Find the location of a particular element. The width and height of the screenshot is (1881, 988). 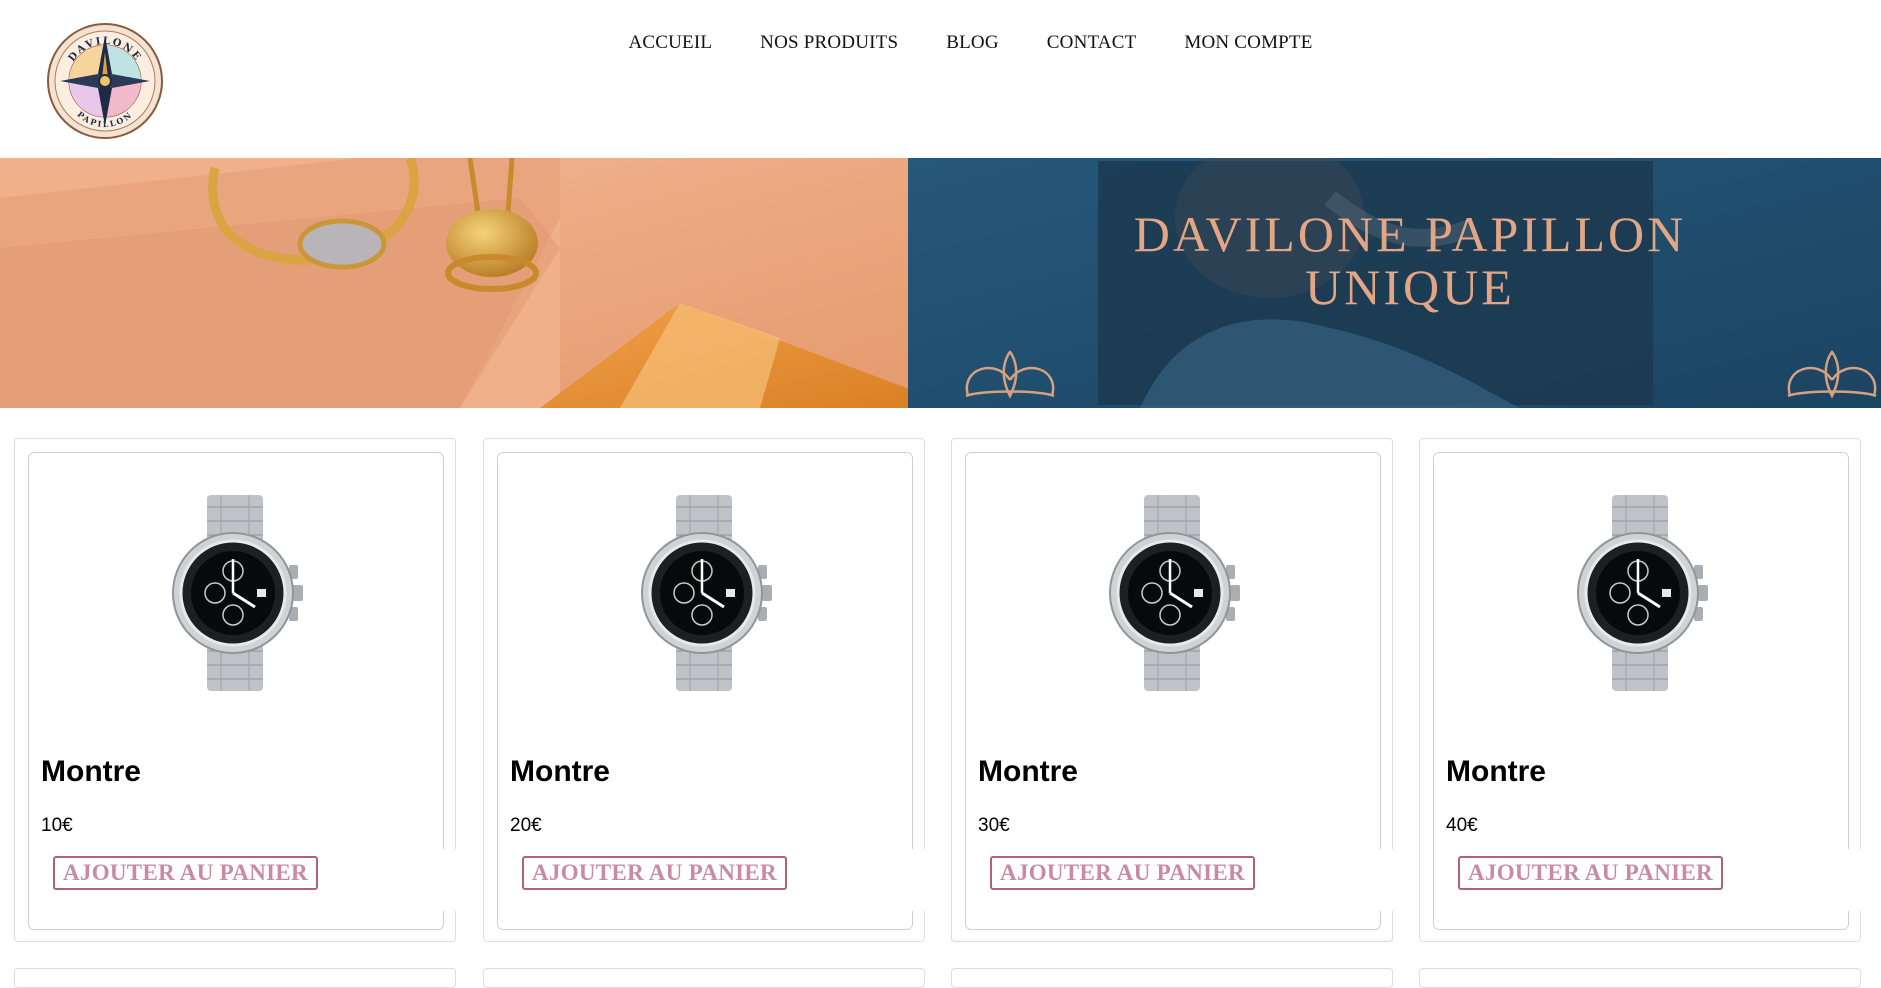

product-card: Montre 30€ AJOUTER AU PANIER is located at coordinates (1181, 690).